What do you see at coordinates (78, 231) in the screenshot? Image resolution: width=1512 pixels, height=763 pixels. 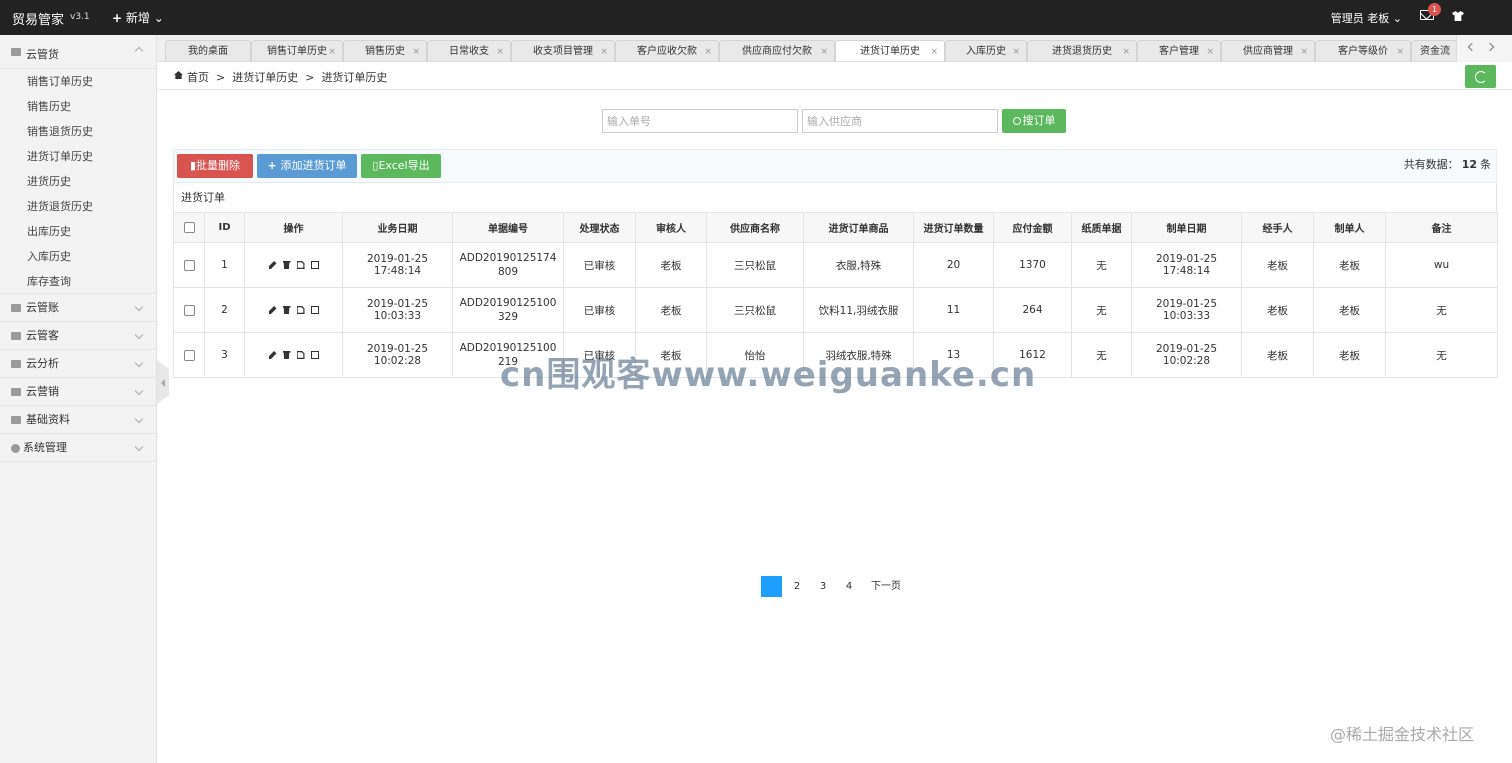 I see `sidebar-item-outbound-history: 出库历史` at bounding box center [78, 231].